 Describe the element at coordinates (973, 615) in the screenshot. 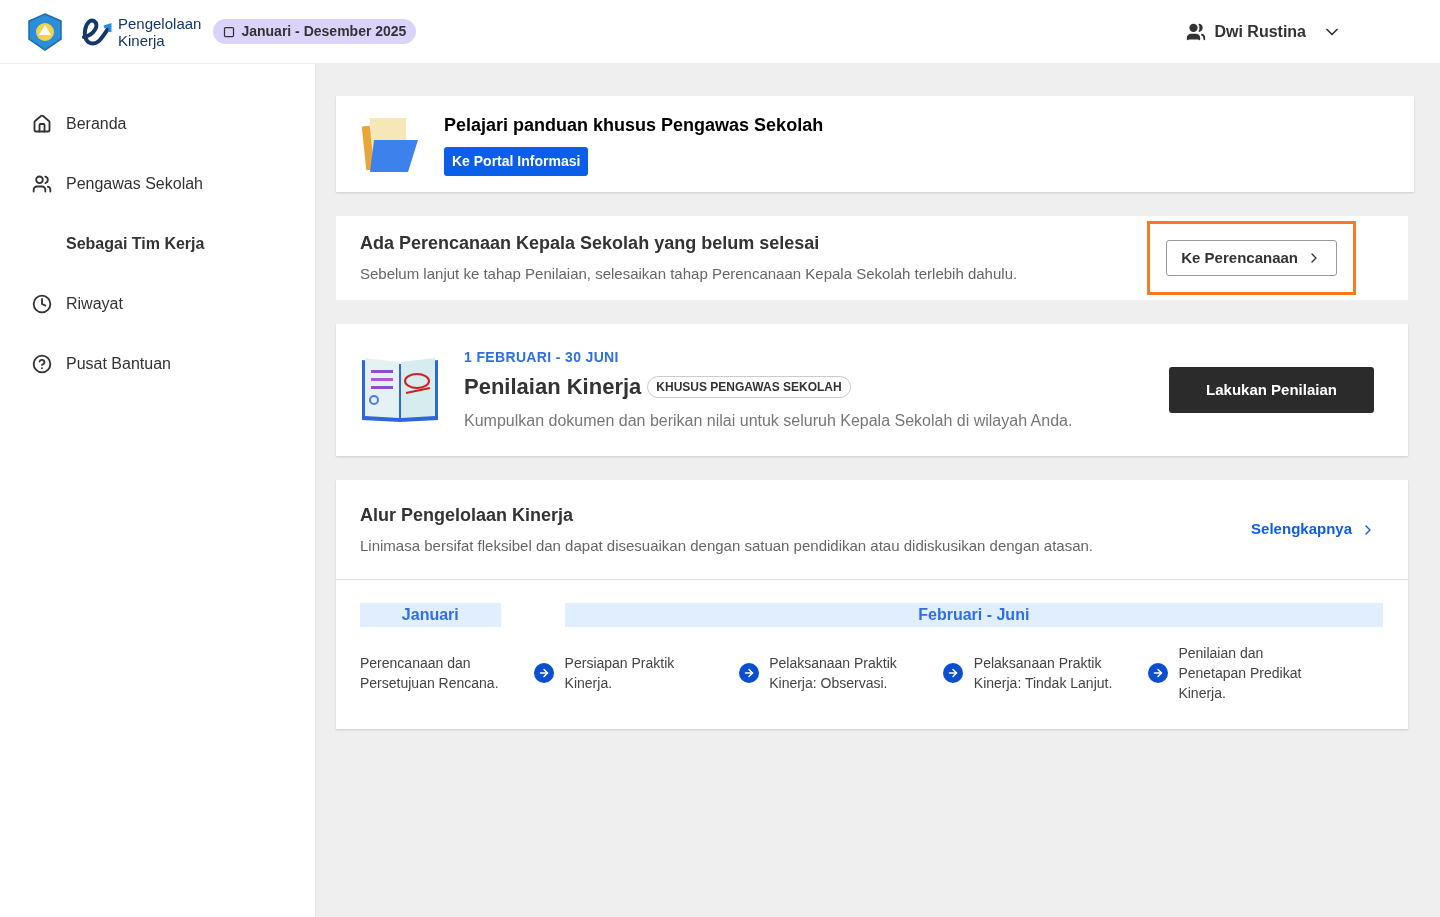

I see `phase-label: Februari - Juni` at that location.